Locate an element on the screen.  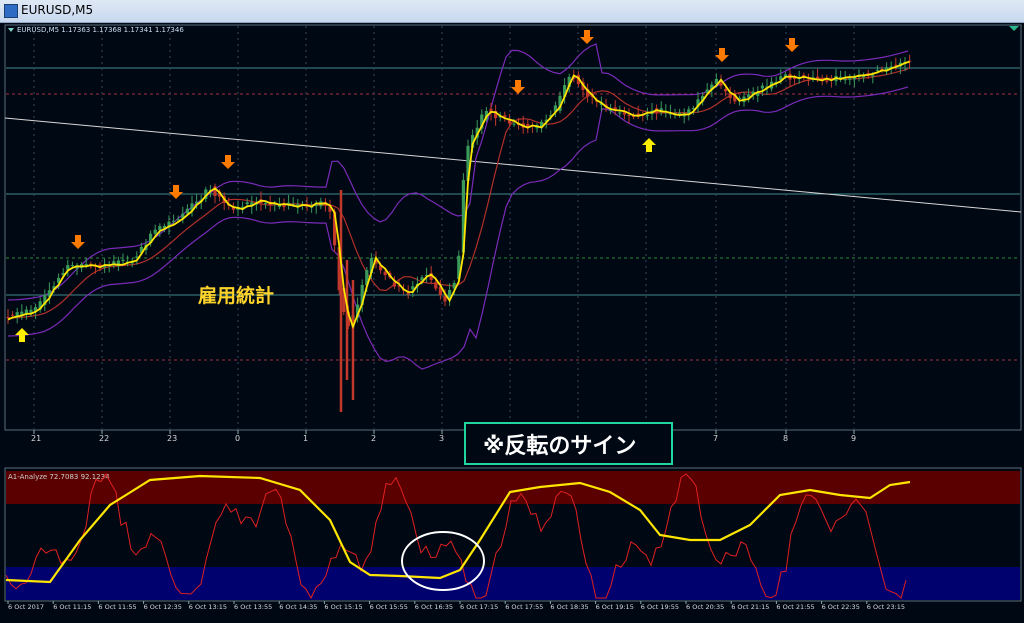
time-tick-label: 6 Oct 15:55 is located at coordinates (389, 607).